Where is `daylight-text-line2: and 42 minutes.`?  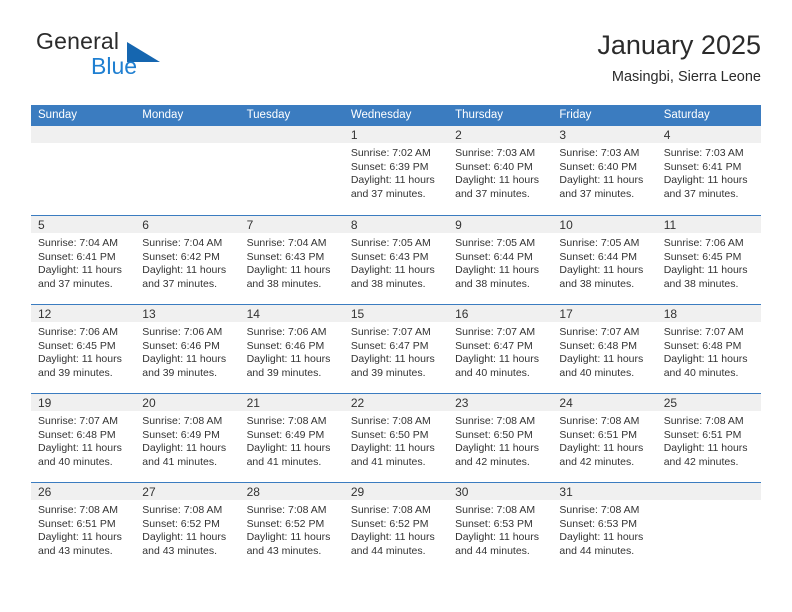 daylight-text-line2: and 42 minutes. is located at coordinates (492, 462).